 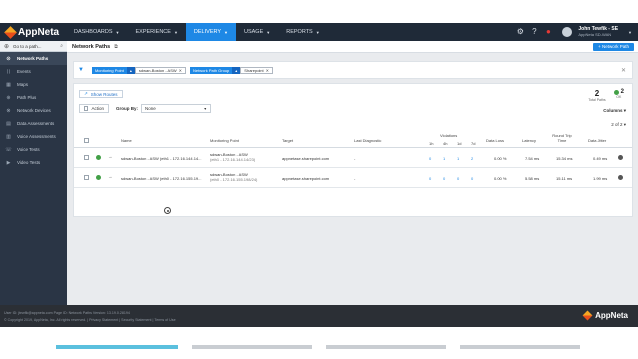 I want to click on filter-value: sdwan-Boston - ASW ✕, so click(x=160, y=70).